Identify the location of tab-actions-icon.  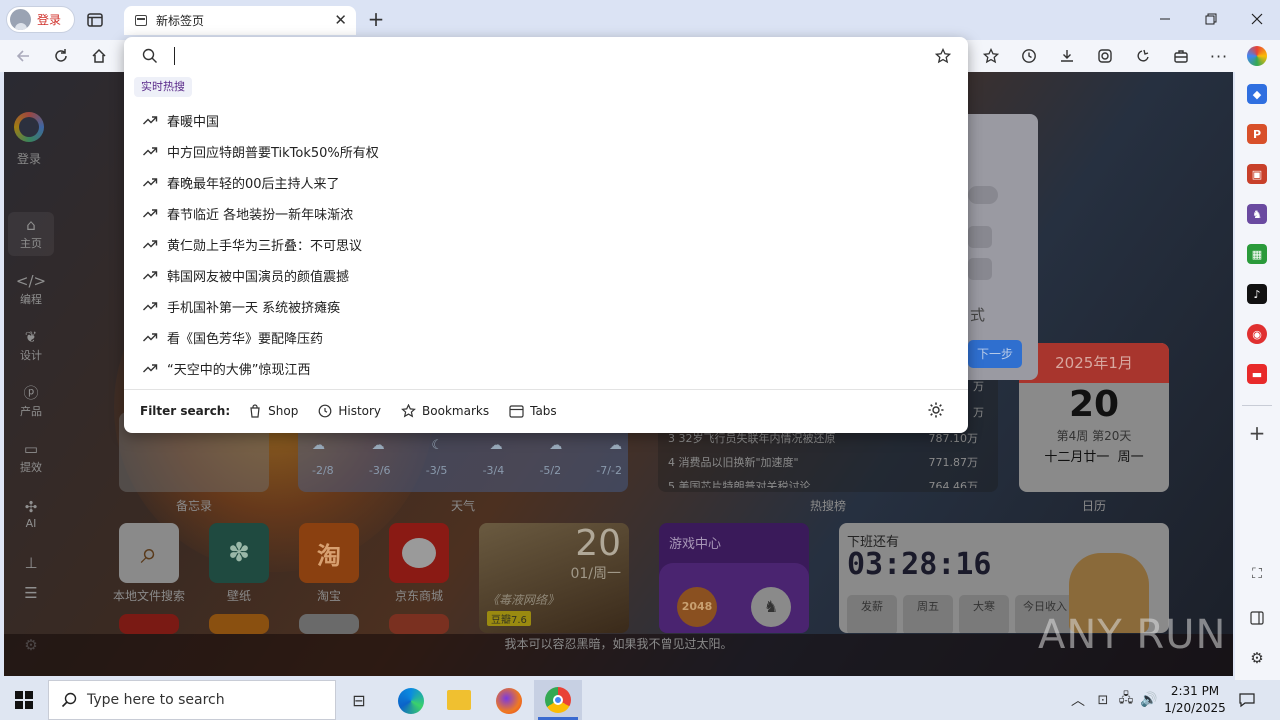
(95, 20).